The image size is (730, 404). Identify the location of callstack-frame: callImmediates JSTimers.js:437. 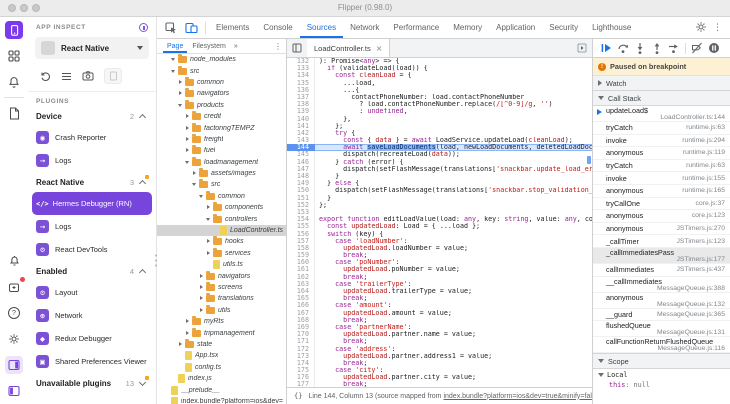
(661, 270).